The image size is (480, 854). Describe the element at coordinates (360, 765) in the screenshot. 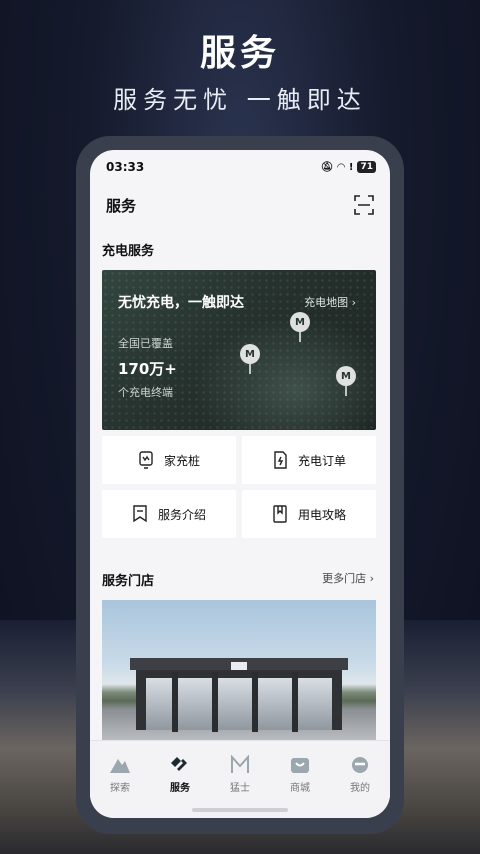

I see `profile-icon` at that location.